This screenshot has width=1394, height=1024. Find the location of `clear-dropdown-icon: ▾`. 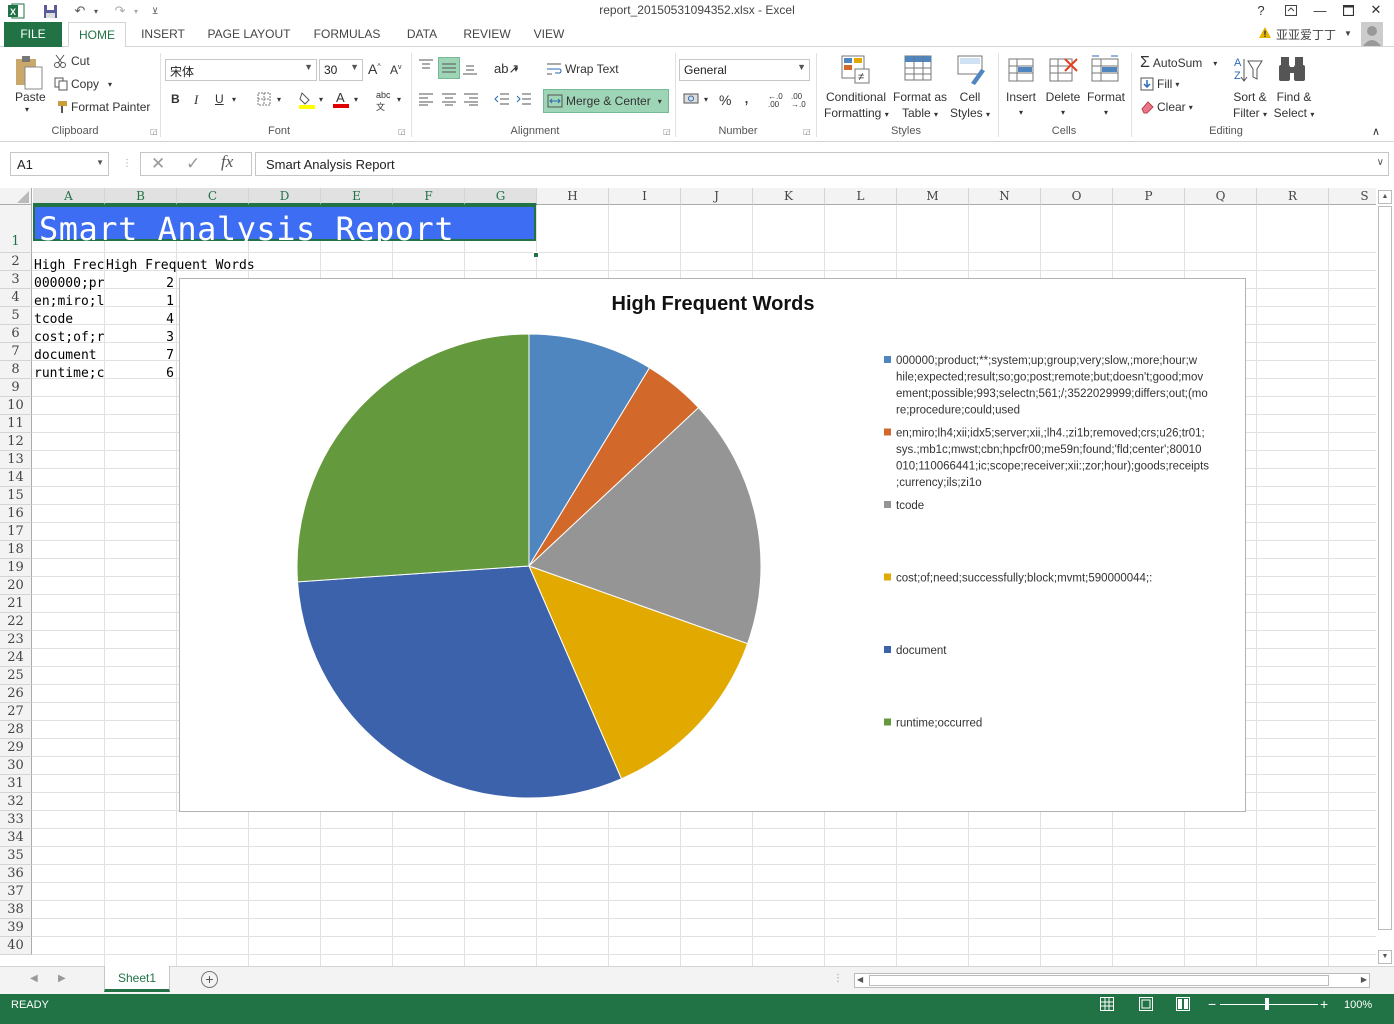

clear-dropdown-icon: ▾ is located at coordinates (1191, 107).